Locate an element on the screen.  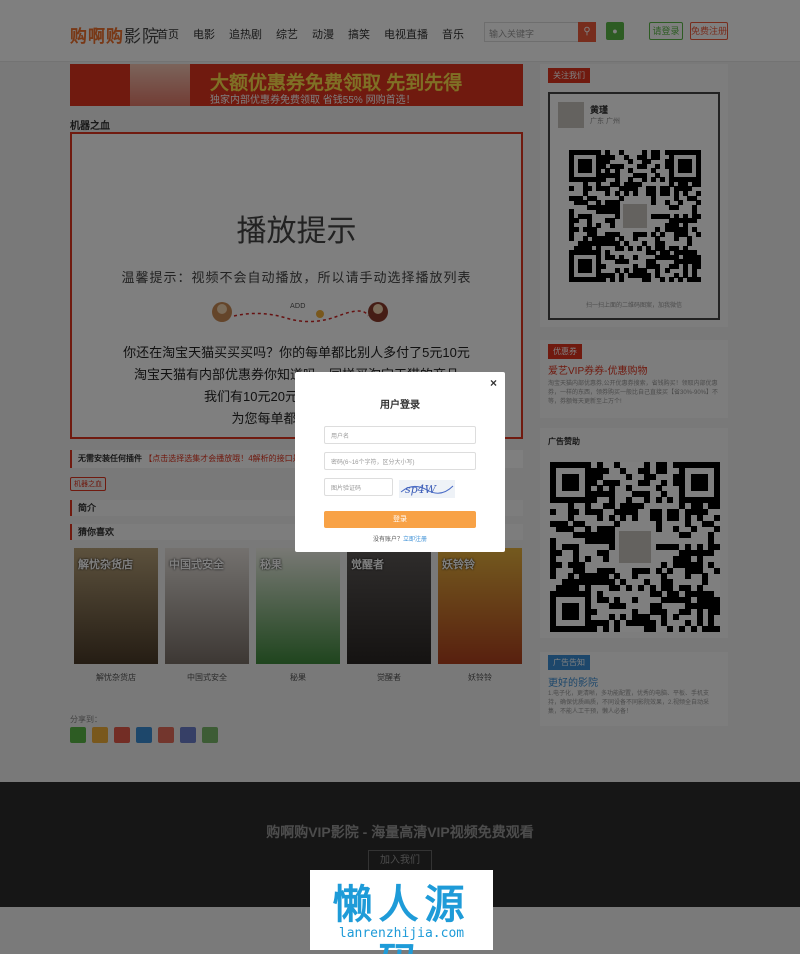
register-prompt: 没有账户？立即注册 is located at coordinates (400, 538).